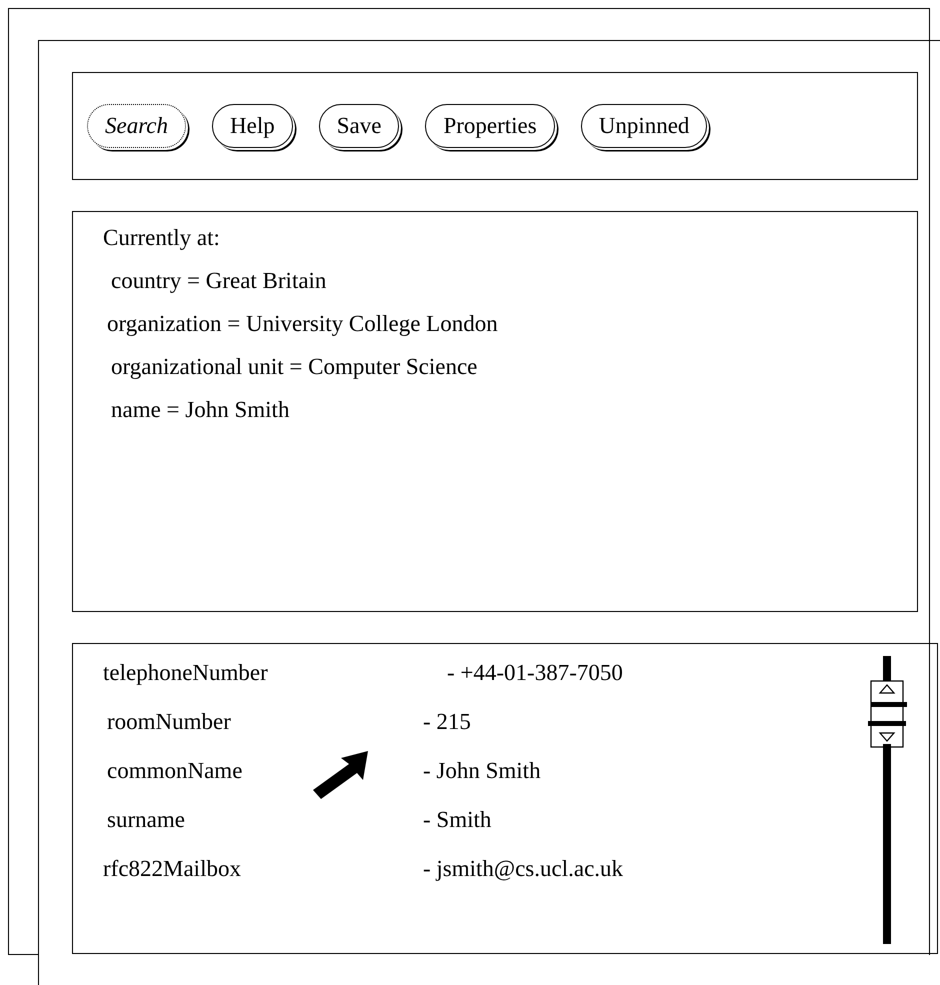 The image size is (940, 985). I want to click on location-line: organizational unit = Computer Science, so click(294, 367).